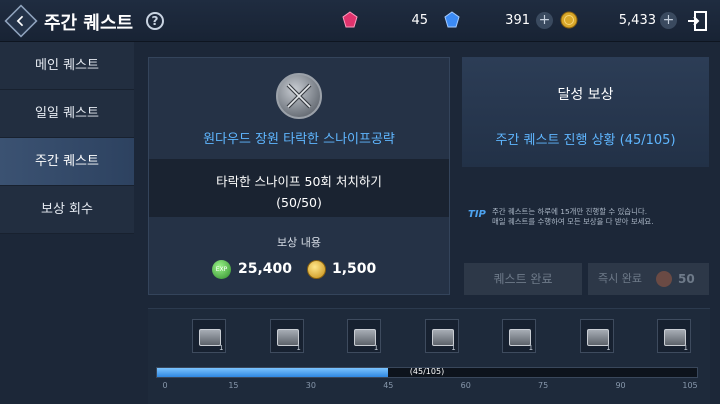 This screenshot has width=720, height=404. What do you see at coordinates (648, 279) in the screenshot?
I see `instant-complete-button: 즉시 완료 50` at bounding box center [648, 279].